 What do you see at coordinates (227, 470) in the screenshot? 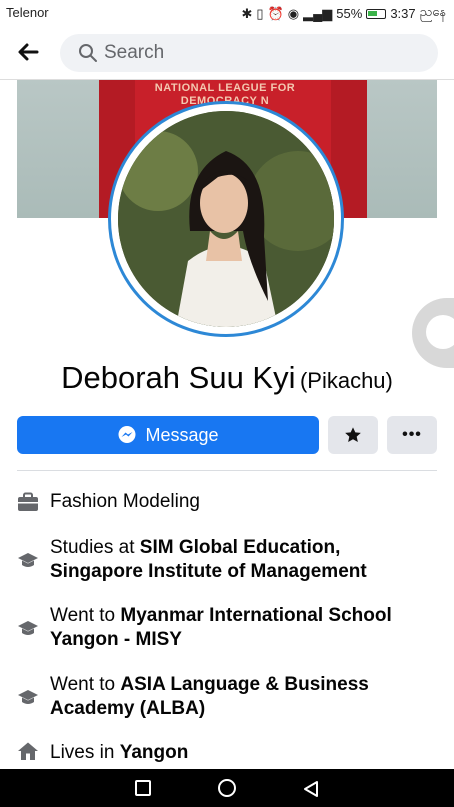
I see `divider` at bounding box center [227, 470].